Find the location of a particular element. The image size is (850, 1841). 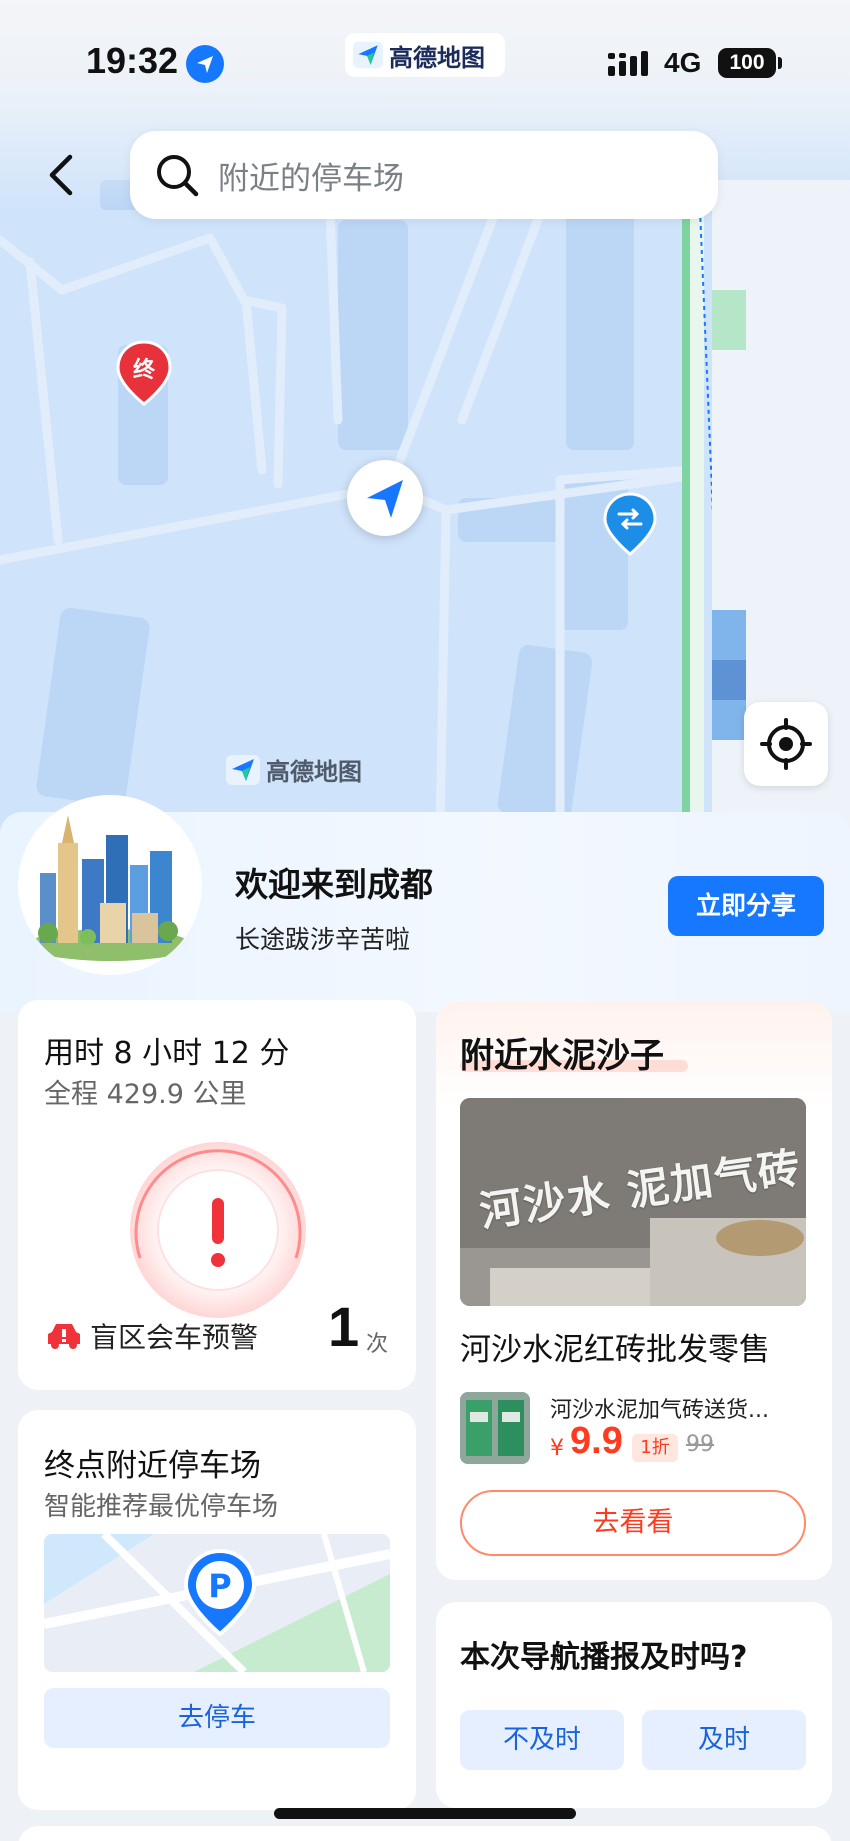

product-image is located at coordinates (495, 1428).